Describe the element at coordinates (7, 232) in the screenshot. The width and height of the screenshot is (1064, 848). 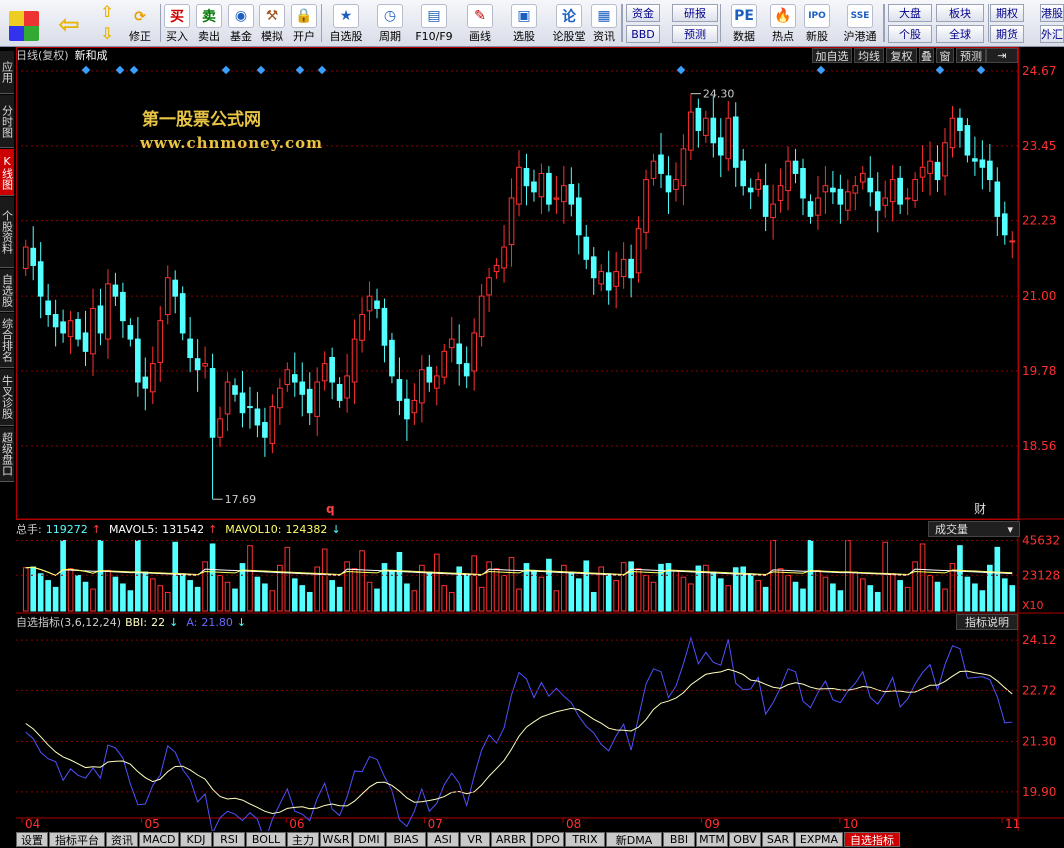
I see `sidebar-item-3: 个股资料` at that location.